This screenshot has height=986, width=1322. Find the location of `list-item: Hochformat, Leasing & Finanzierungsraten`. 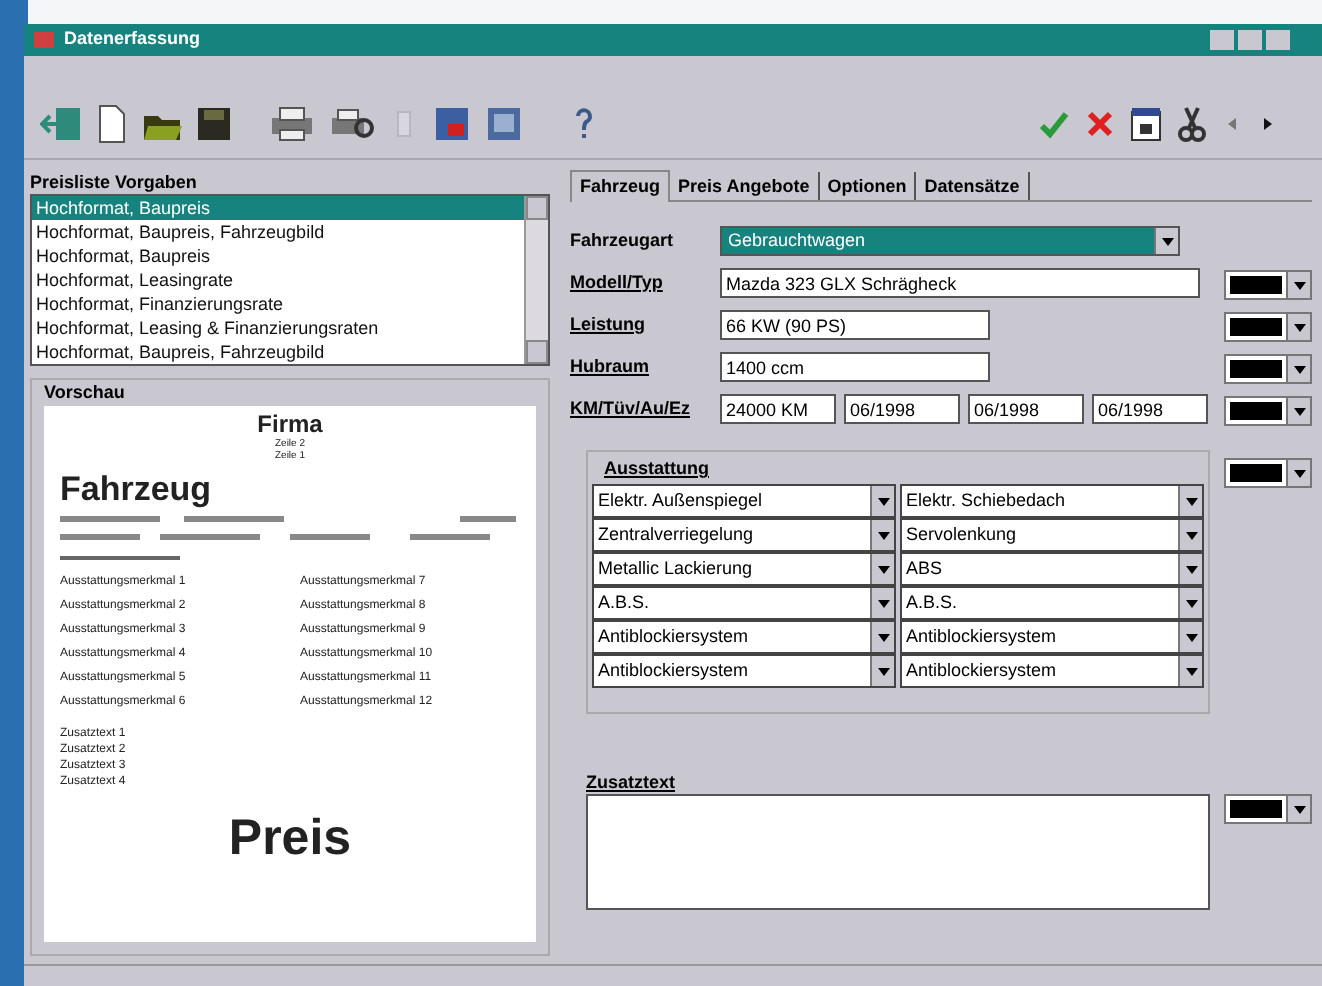

list-item: Hochformat, Leasing & Finanzierungsraten is located at coordinates (278, 328).